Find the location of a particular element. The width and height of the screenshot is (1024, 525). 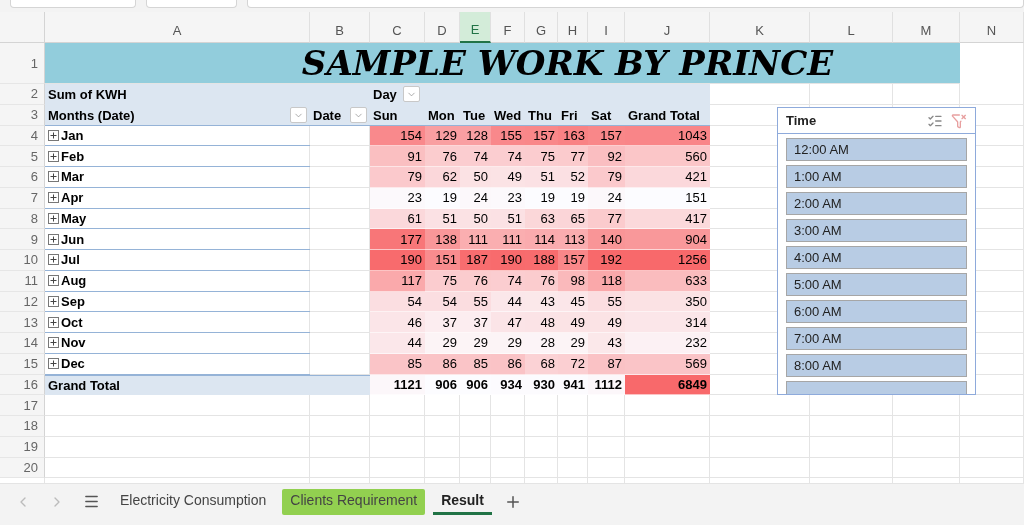

row-label: Dec is located at coordinates (73, 364).